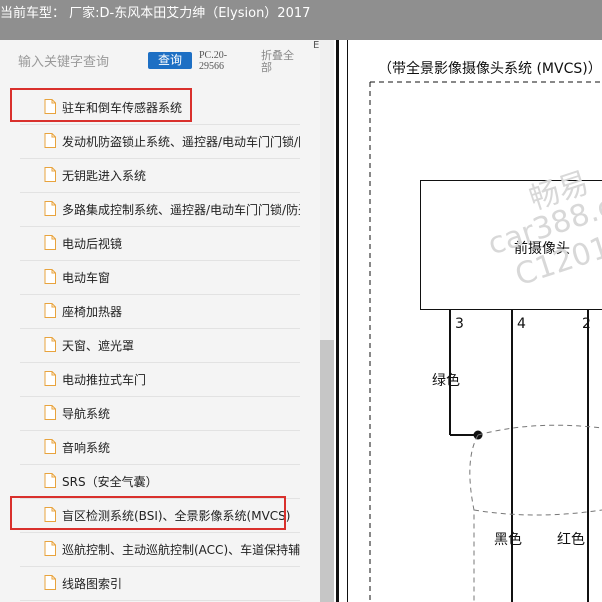 Image resolution: width=602 pixels, height=602 pixels. I want to click on list-item: 电动后视镜, so click(160, 243).